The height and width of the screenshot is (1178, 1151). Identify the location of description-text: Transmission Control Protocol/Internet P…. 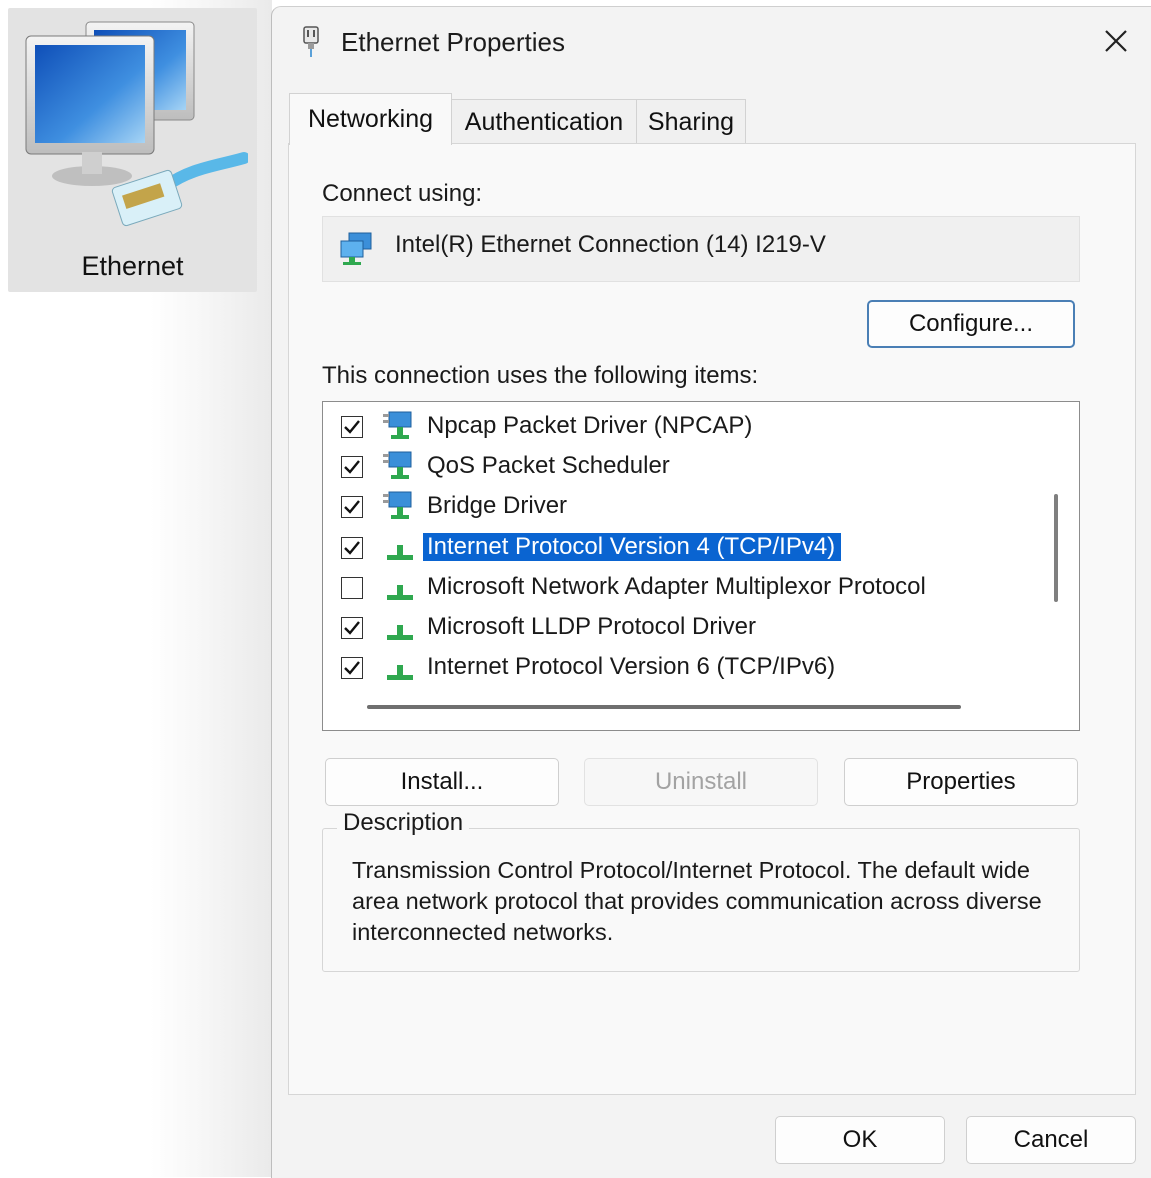
(697, 901).